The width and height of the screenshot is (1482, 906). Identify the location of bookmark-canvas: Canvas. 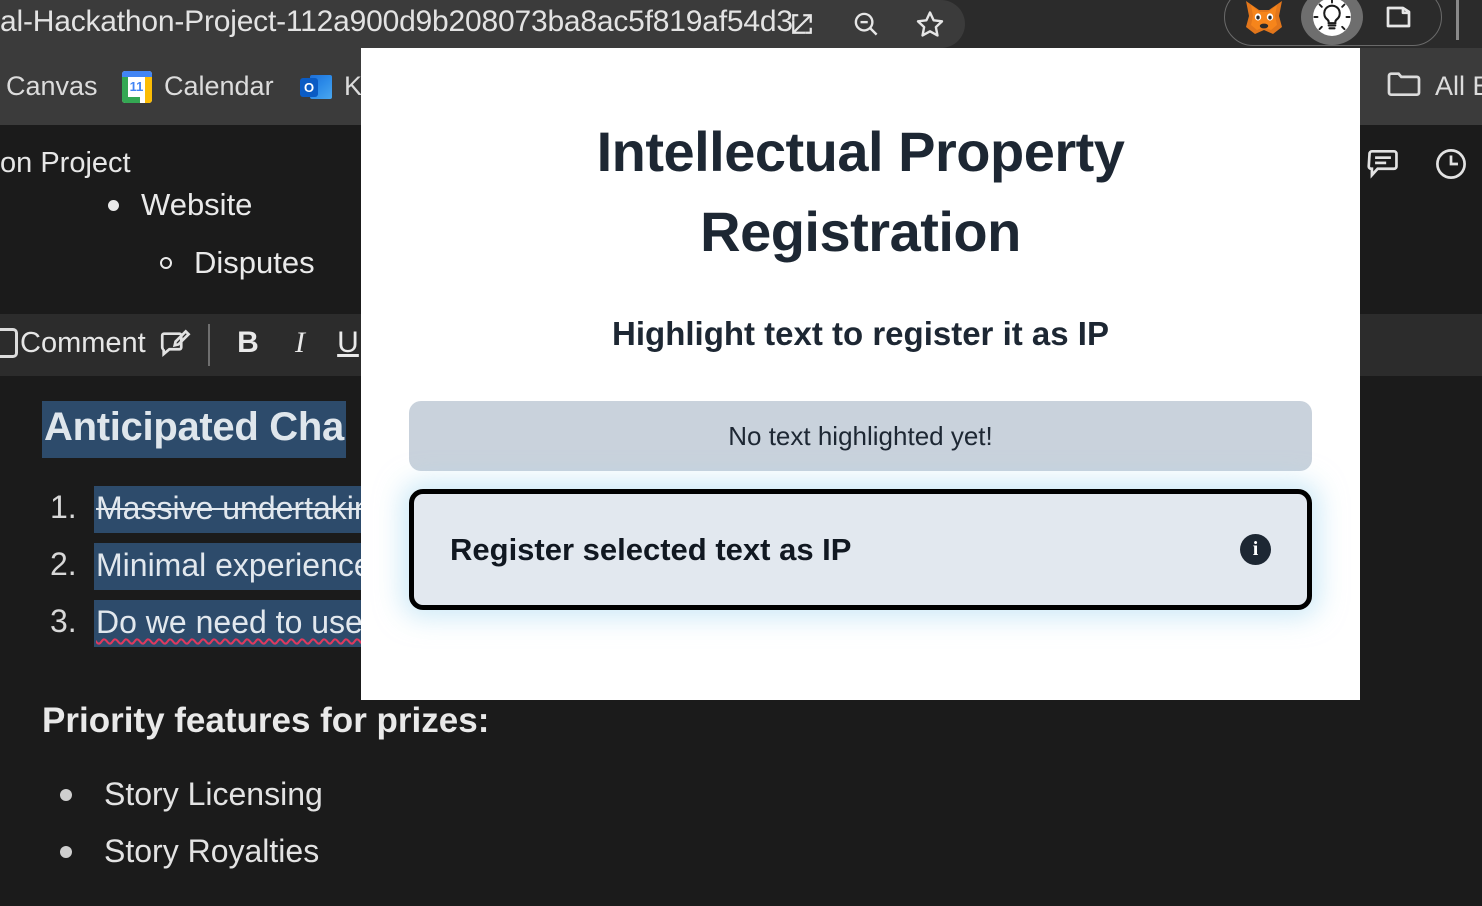
(52, 86).